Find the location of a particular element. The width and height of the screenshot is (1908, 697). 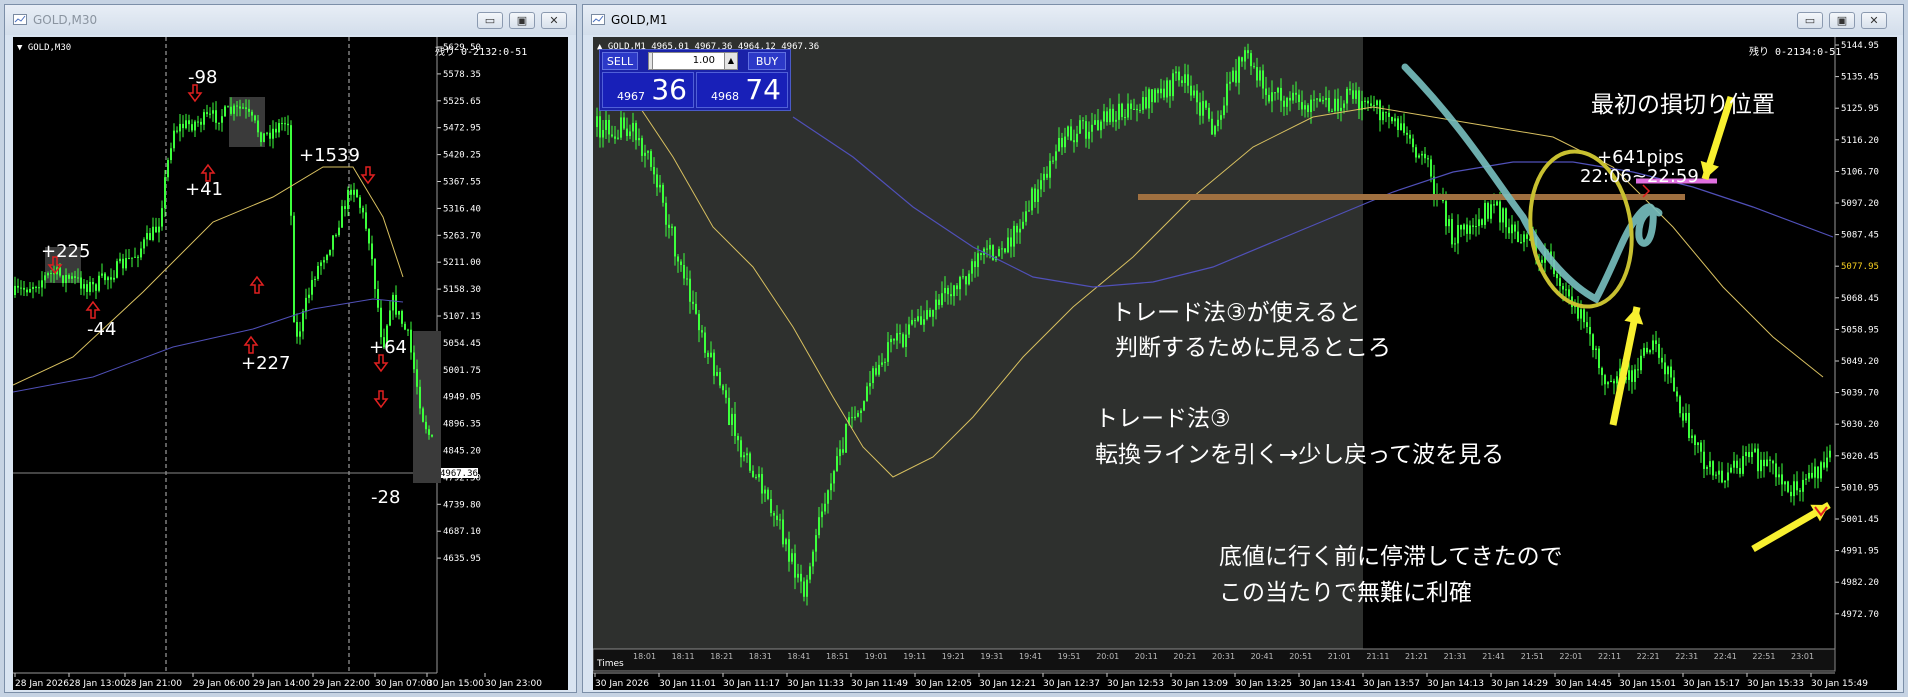

window-titlebar: GOLD,M1 ▭ ▣ ✕ is located at coordinates (1243, 20).